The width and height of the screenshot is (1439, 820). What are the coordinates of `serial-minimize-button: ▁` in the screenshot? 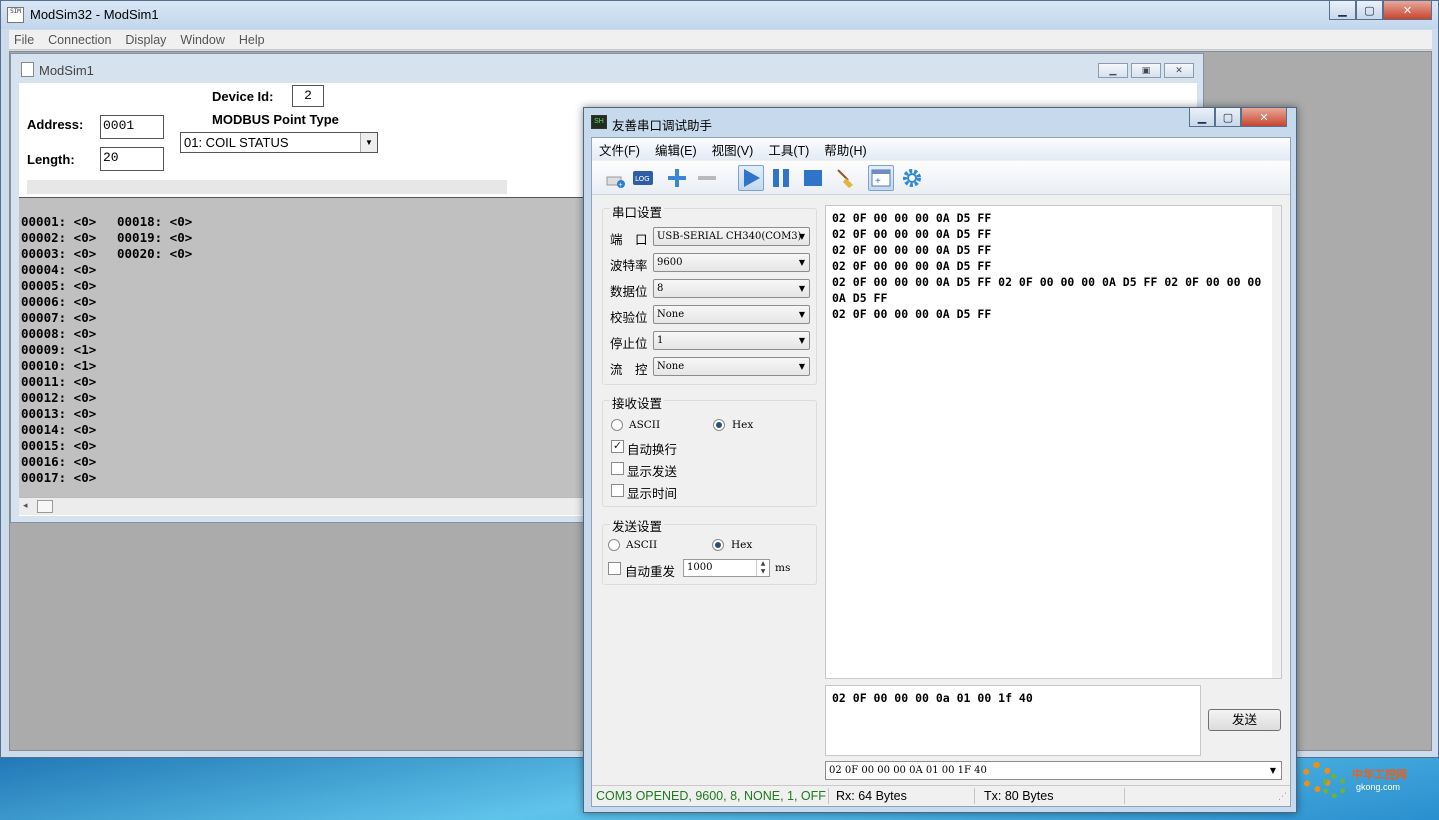 It's located at (1202, 117).